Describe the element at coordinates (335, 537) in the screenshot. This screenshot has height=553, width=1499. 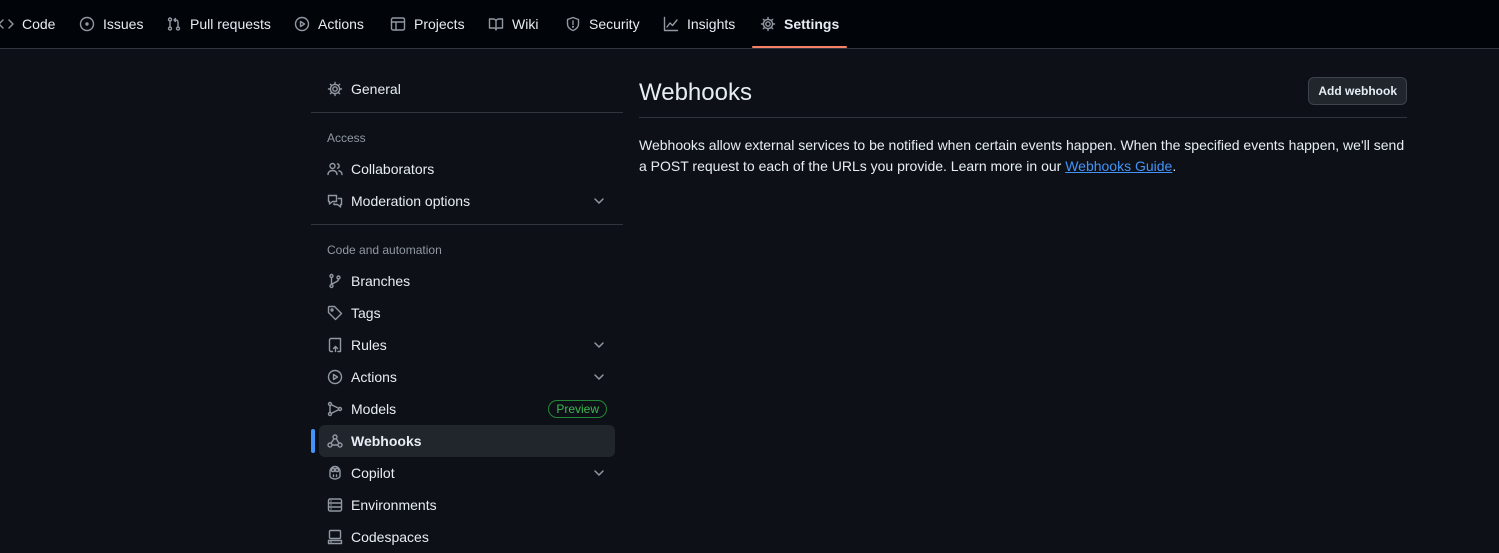
I see `codespaces-icon` at that location.